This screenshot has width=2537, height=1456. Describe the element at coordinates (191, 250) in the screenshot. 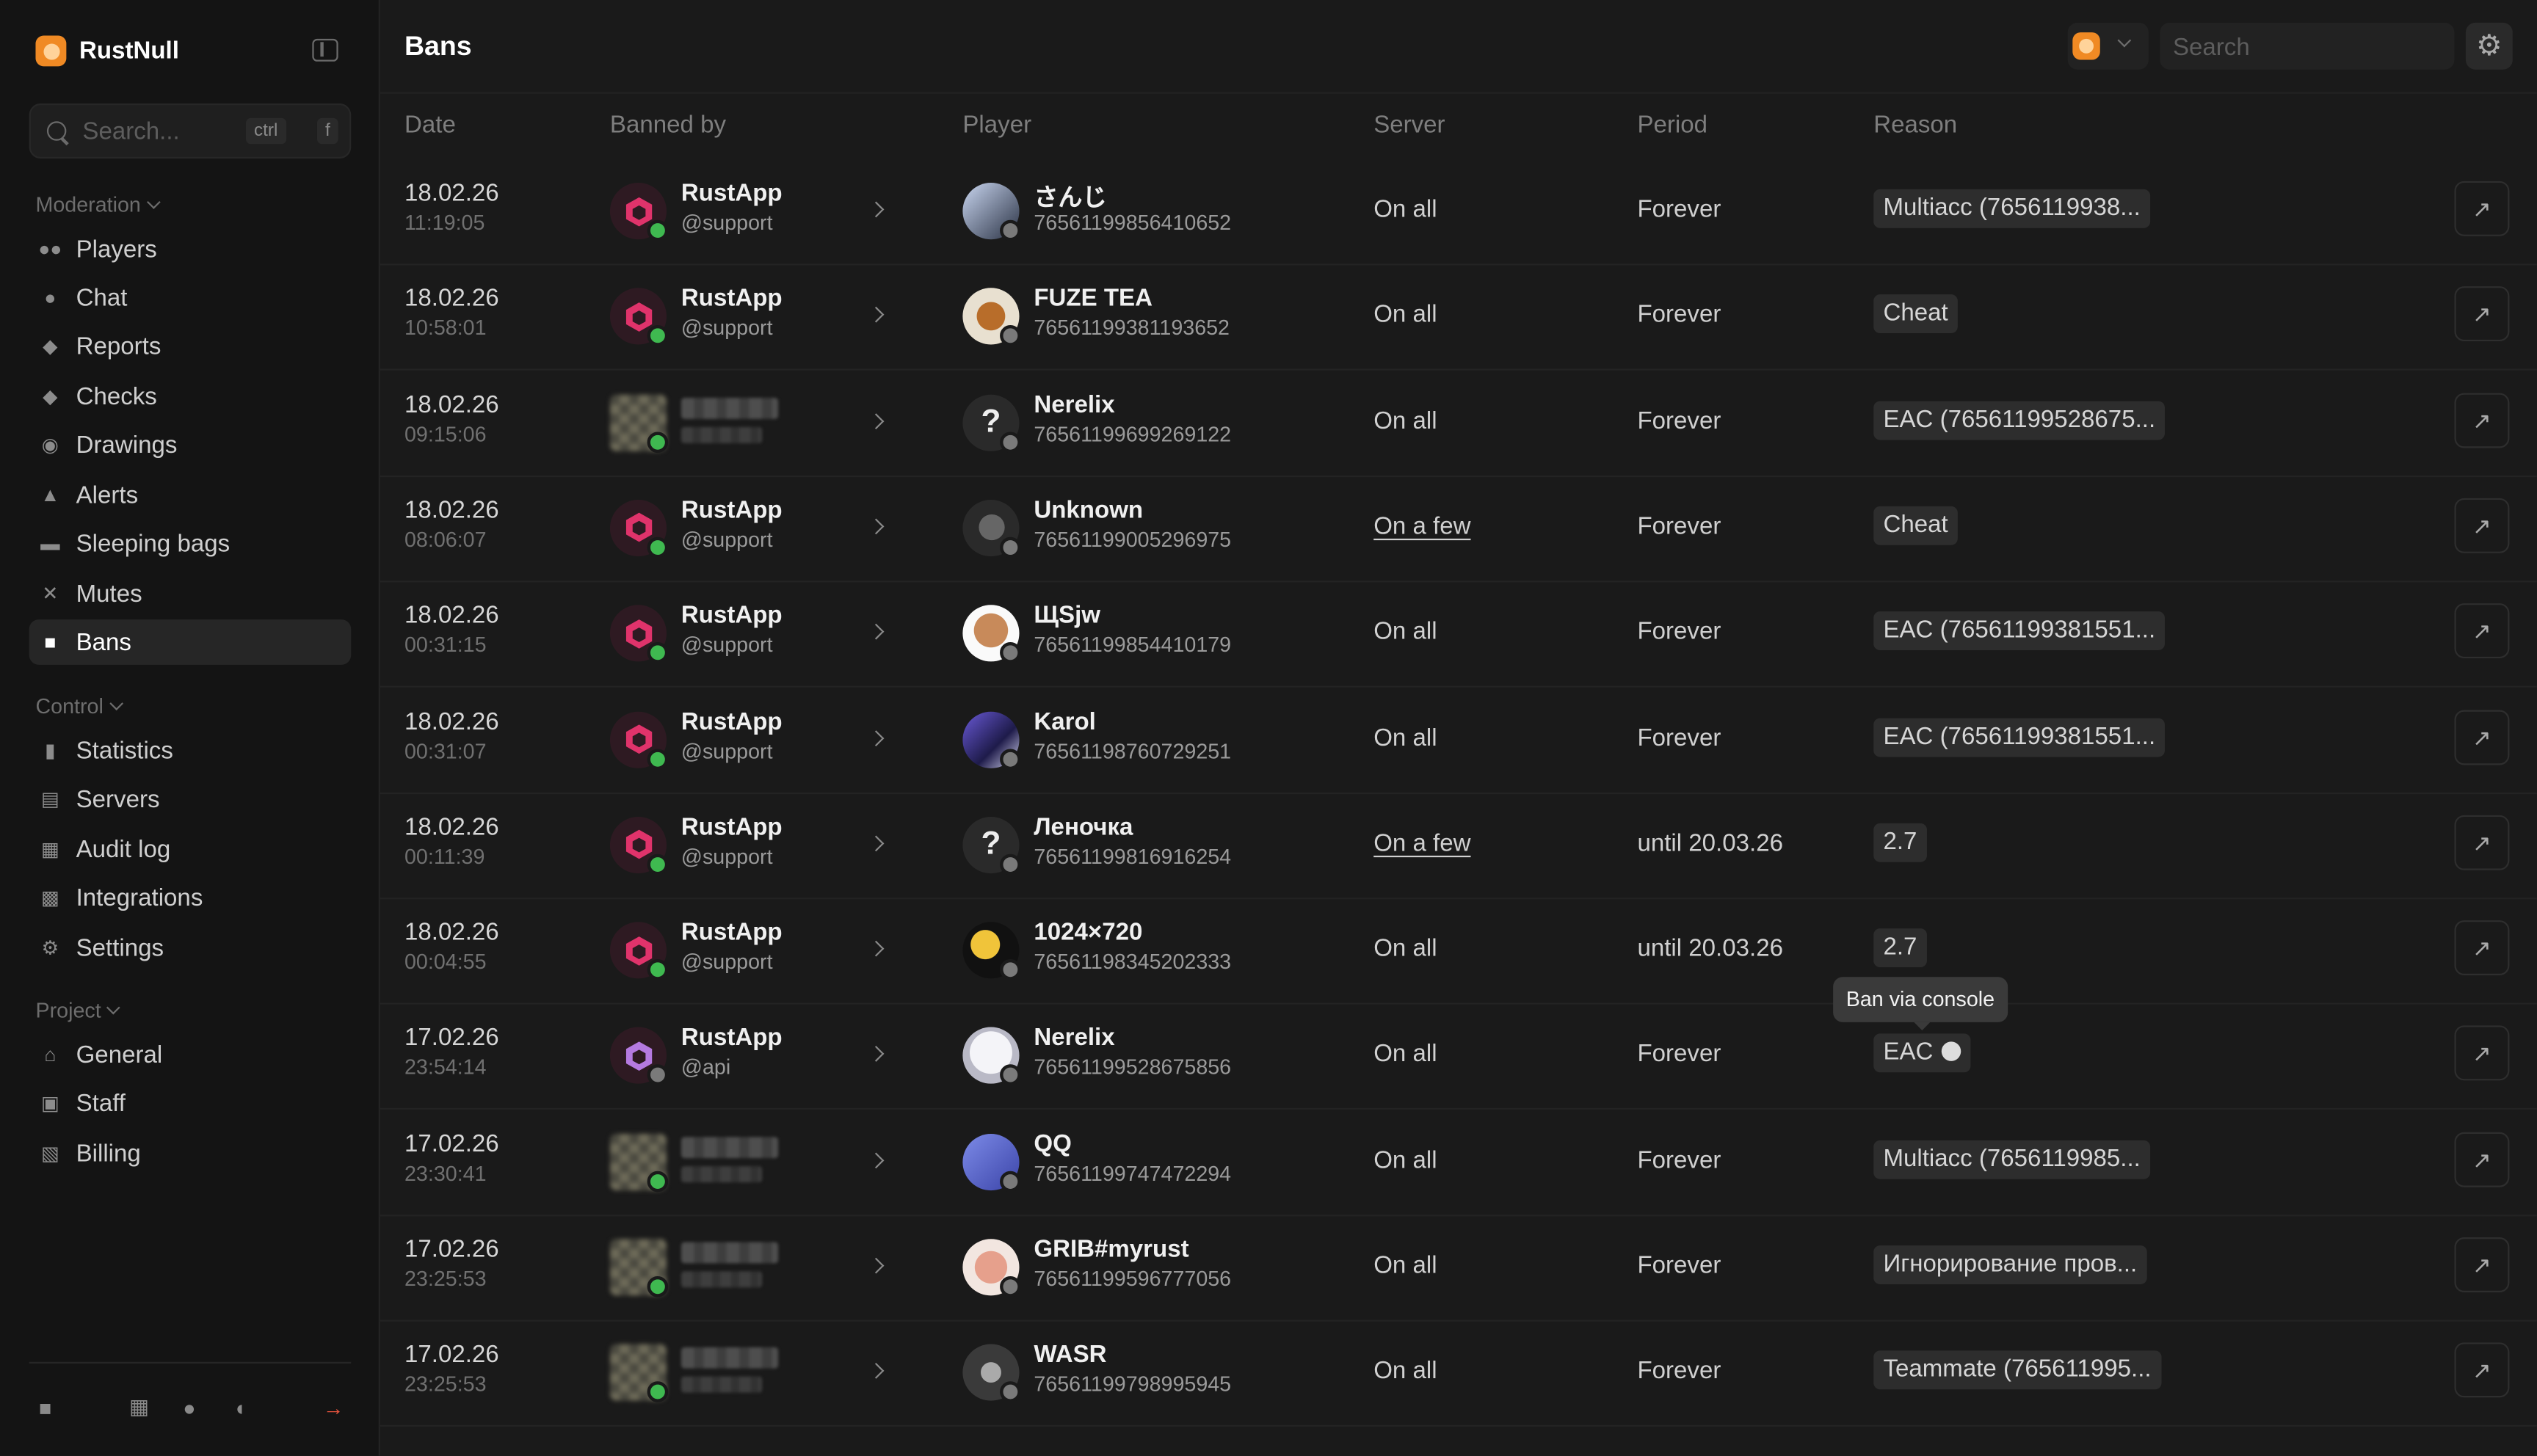

I see `sidebar-item-players: ●● Players` at that location.